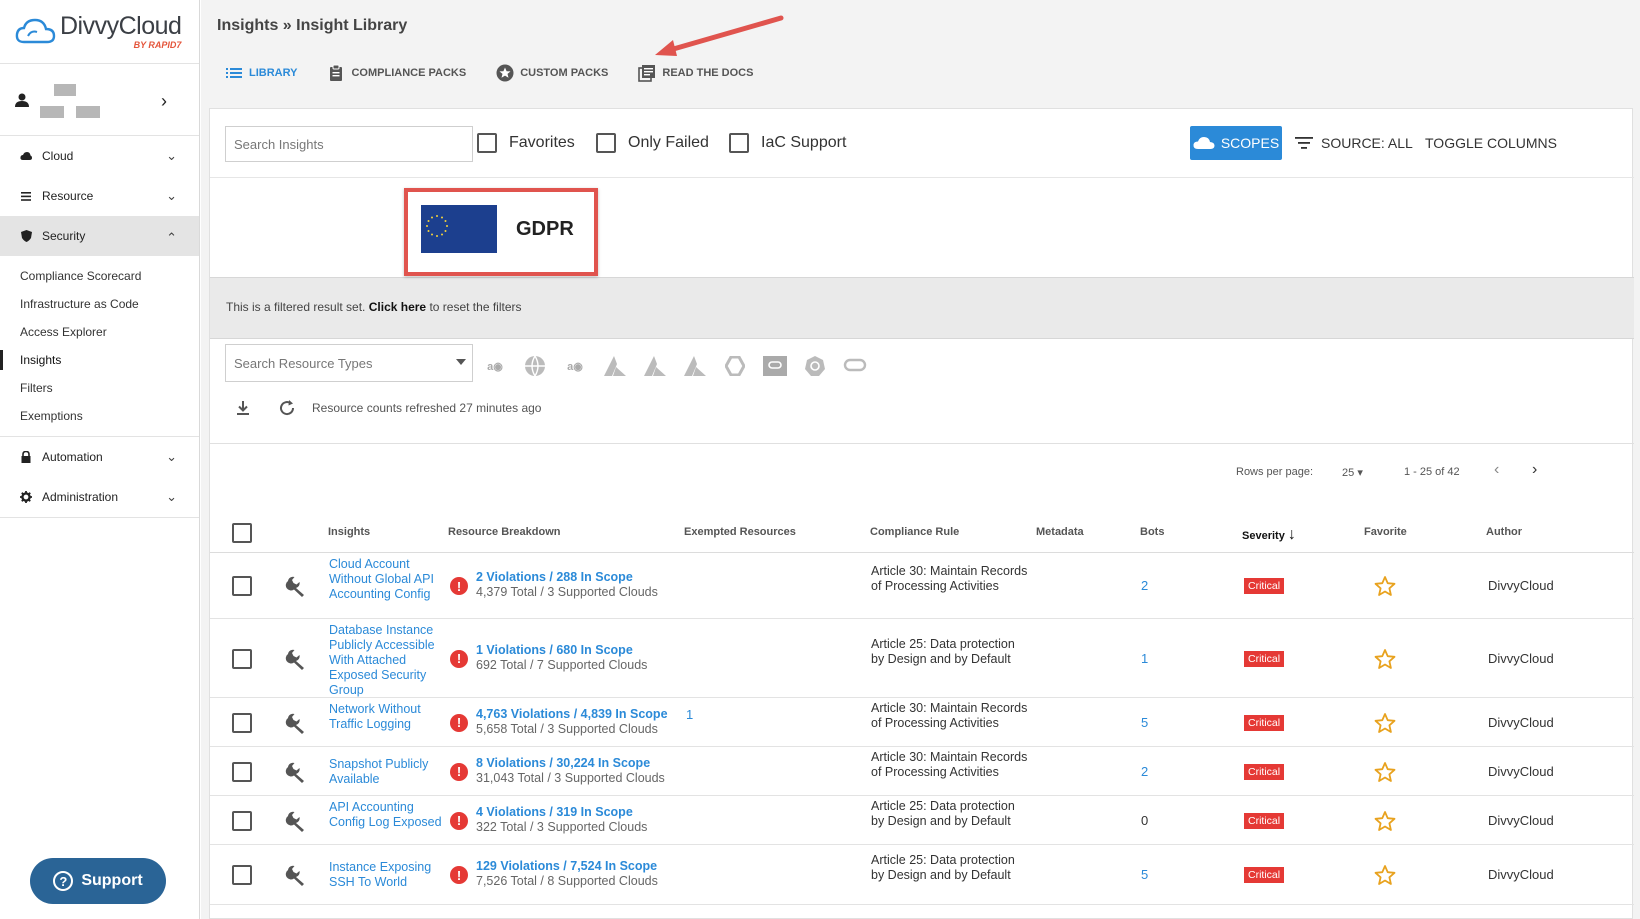 The width and height of the screenshot is (1640, 919). Describe the element at coordinates (349, 363) in the screenshot. I see `resource-type-select: Search Resource Types` at that location.